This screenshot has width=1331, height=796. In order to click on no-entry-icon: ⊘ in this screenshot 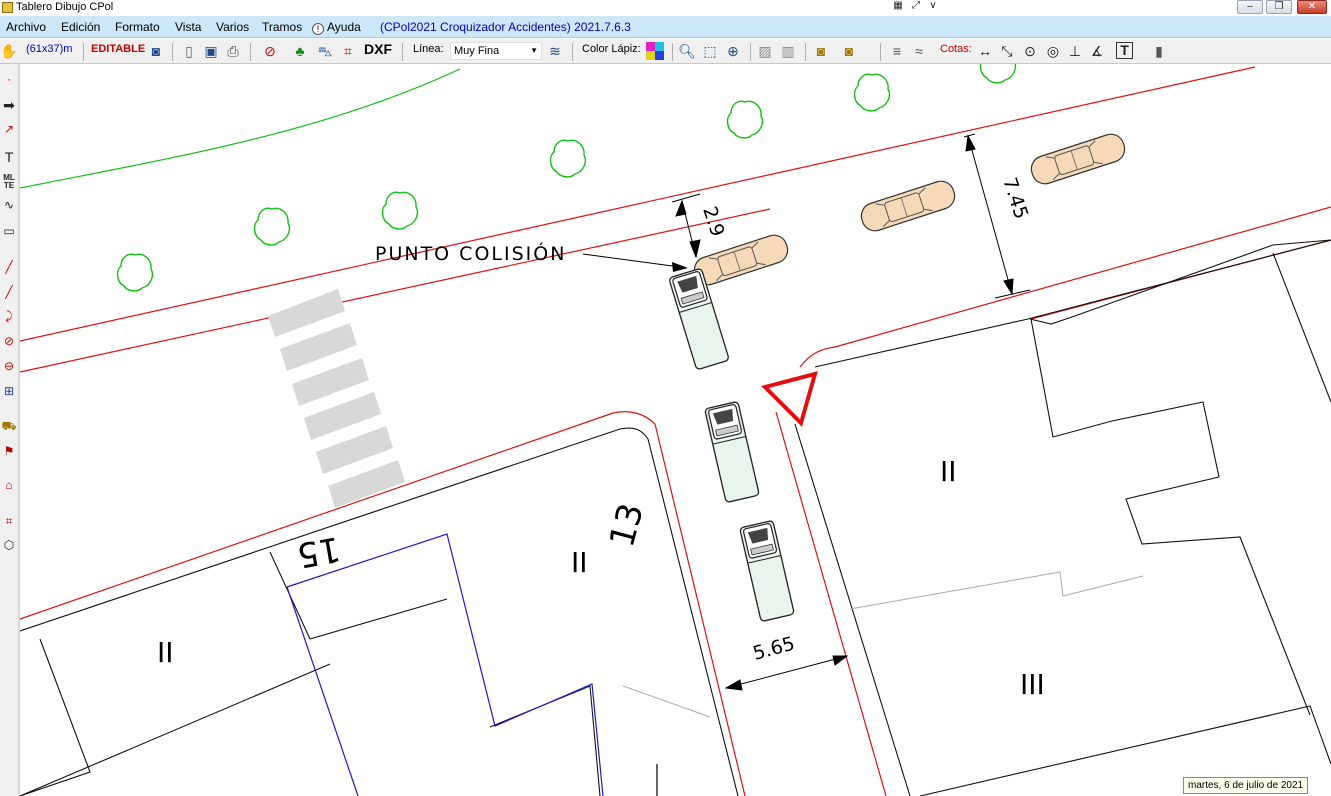, I will do `click(270, 51)`.